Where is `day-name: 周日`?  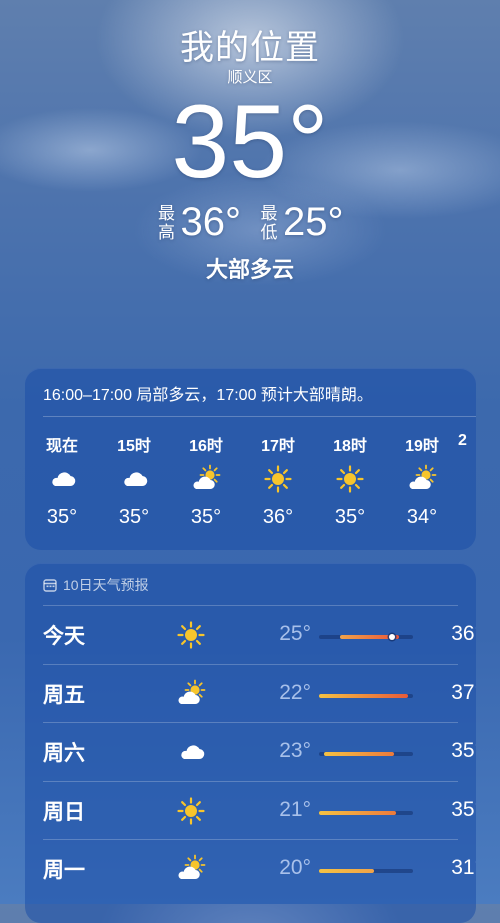
day-name: 周日 is located at coordinates (64, 812).